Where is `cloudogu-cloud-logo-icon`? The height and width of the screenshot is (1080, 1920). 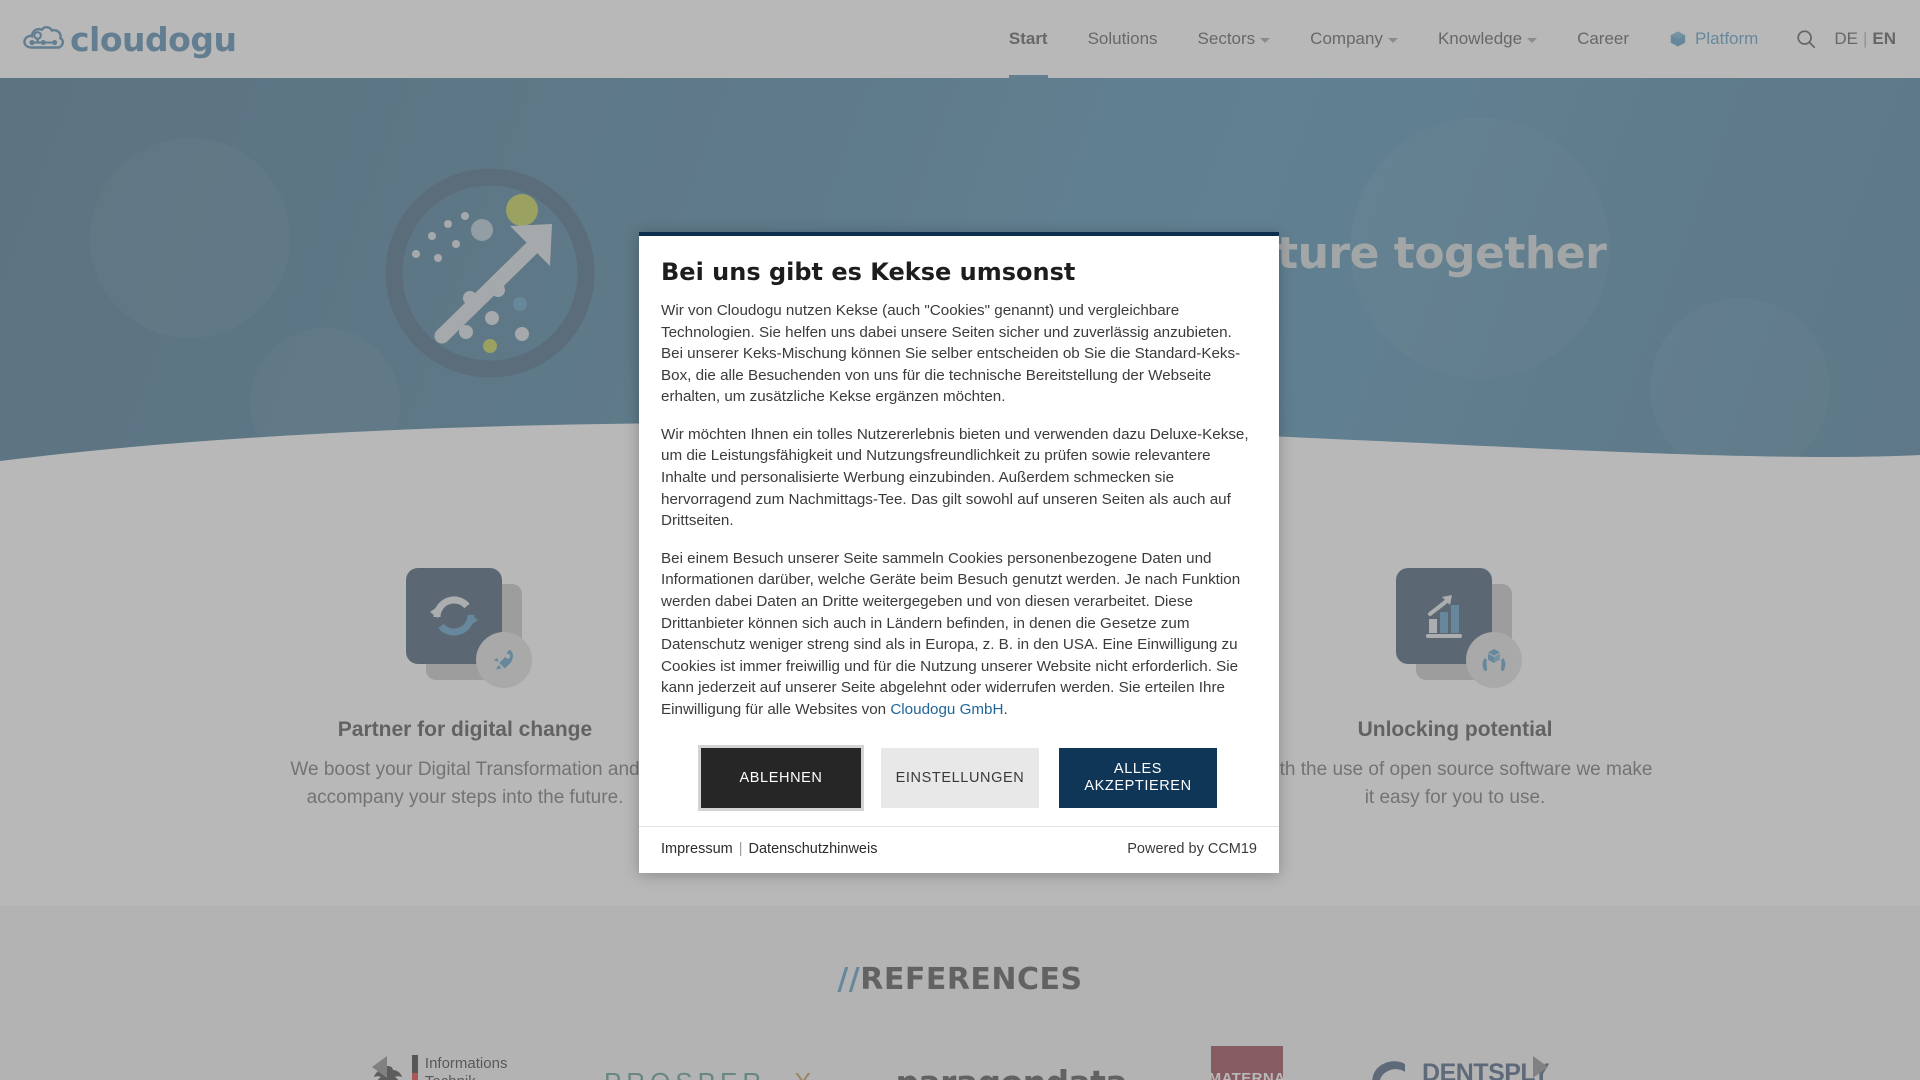
cloudogu-cloud-logo-icon is located at coordinates (44, 39).